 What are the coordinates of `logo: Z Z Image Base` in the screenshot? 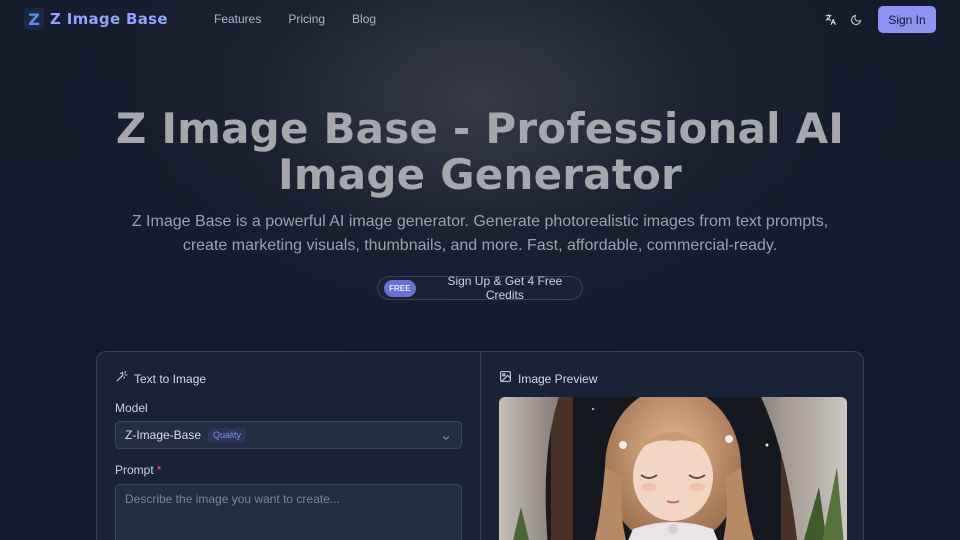 It's located at (96, 19).